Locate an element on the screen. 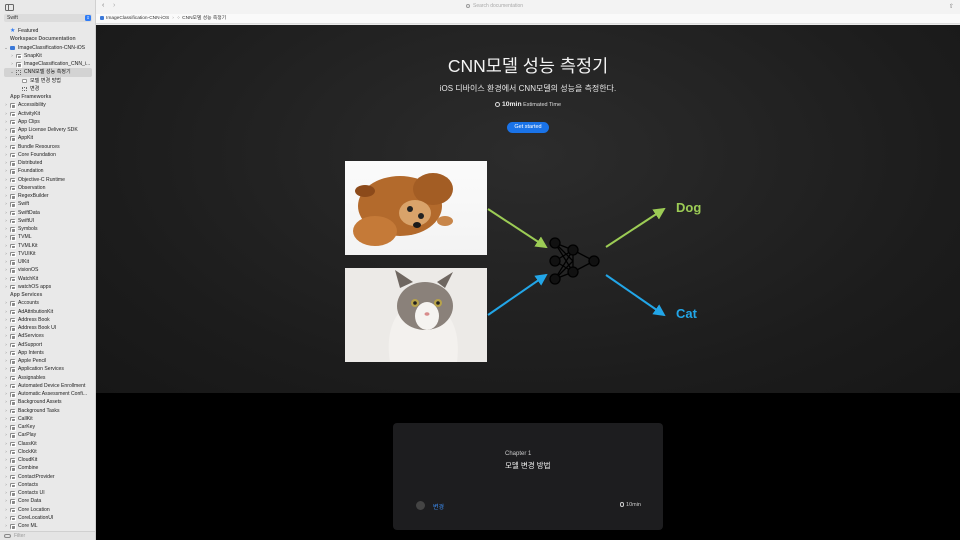 The width and height of the screenshot is (960, 540). sidebar-item-service: › Core ML is located at coordinates (47, 526).